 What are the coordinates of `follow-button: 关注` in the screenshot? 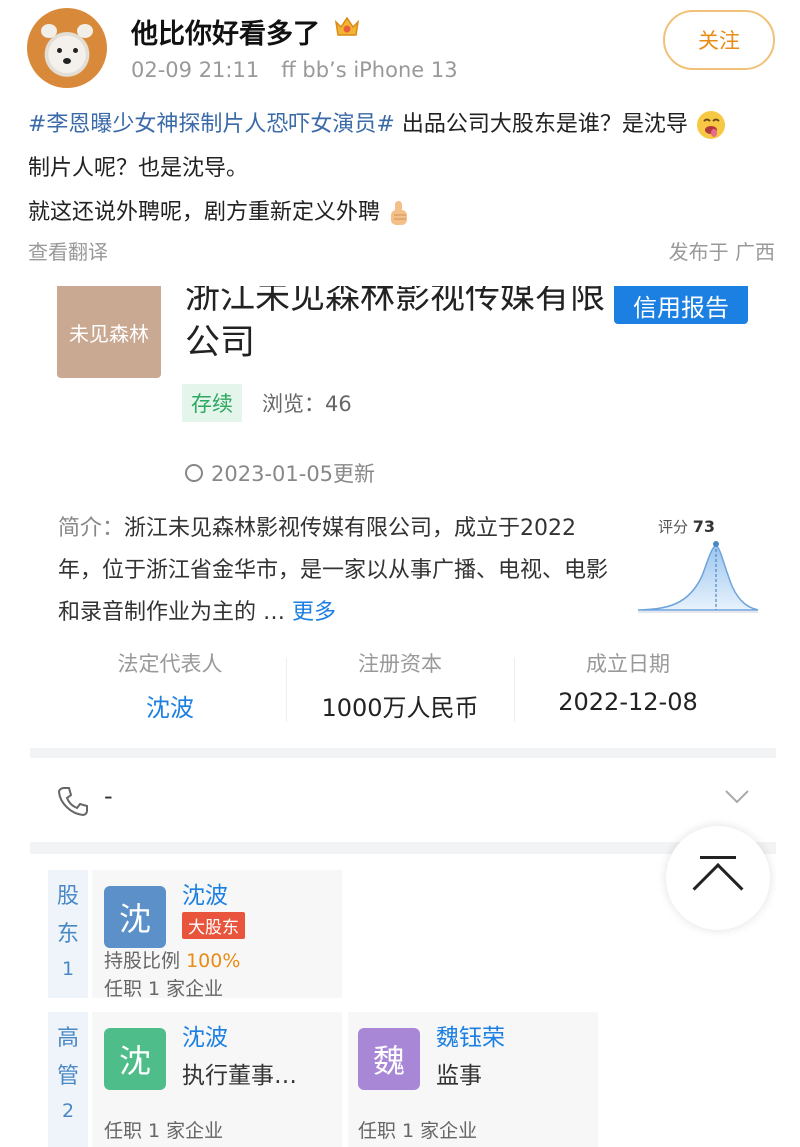 It's located at (719, 40).